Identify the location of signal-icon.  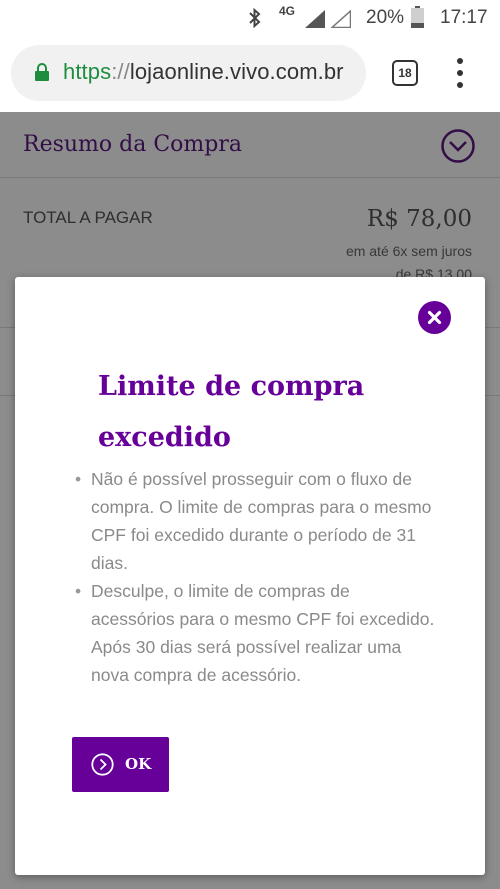
(315, 19).